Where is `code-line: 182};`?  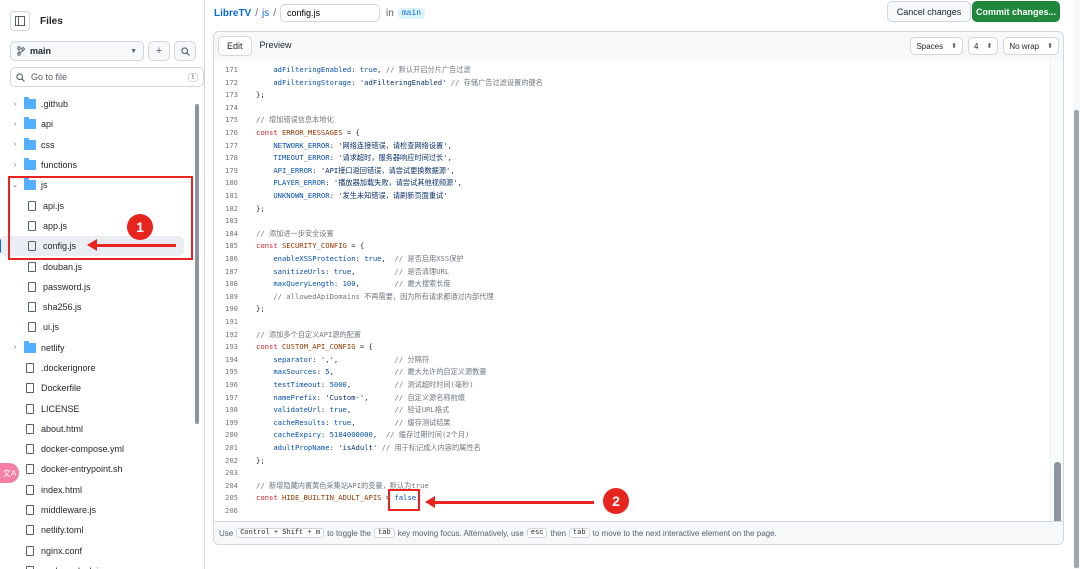
code-line: 182}; is located at coordinates (632, 209).